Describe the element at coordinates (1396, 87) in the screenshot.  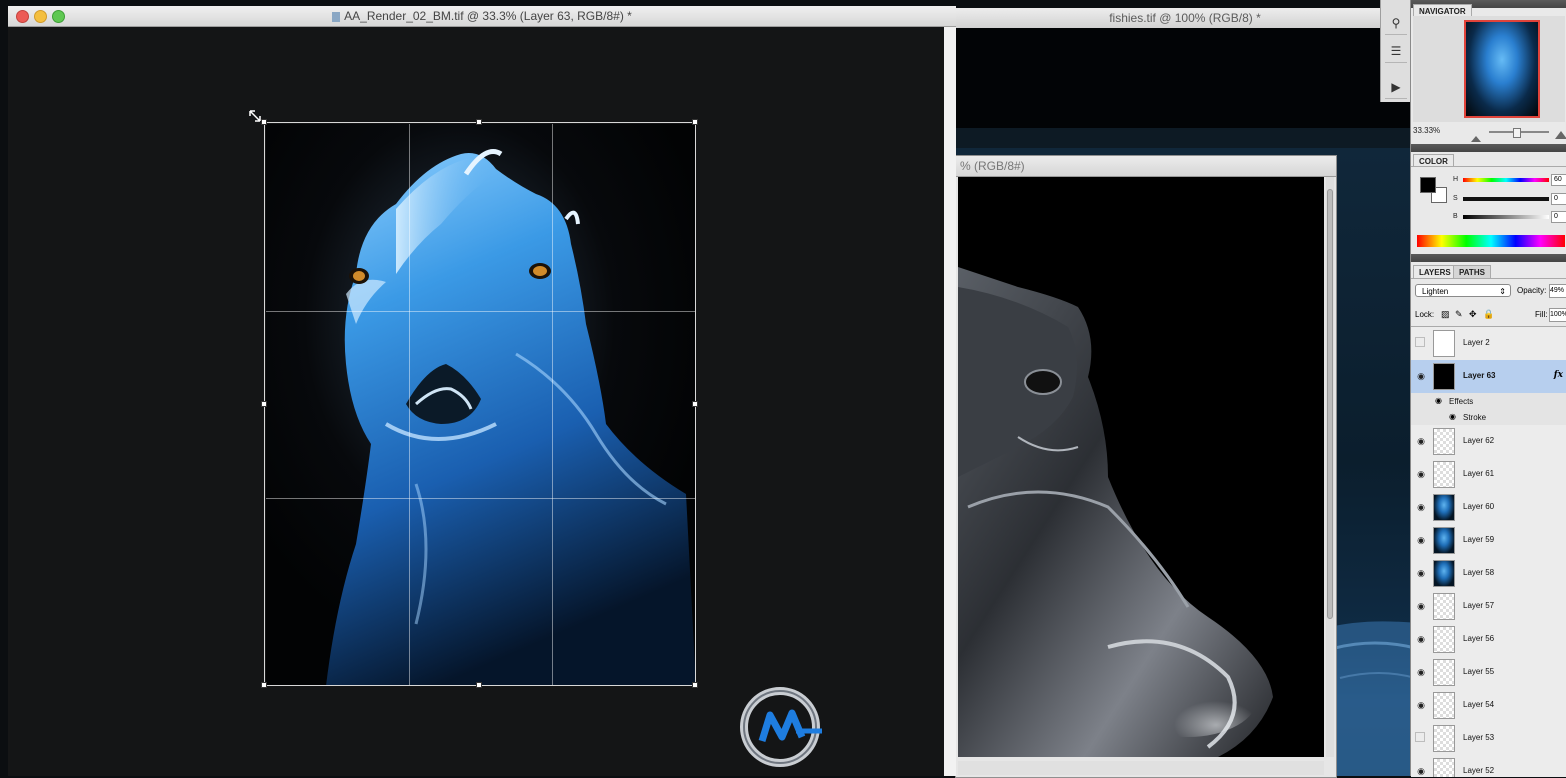
I see `play-action-icon: ▶` at that location.